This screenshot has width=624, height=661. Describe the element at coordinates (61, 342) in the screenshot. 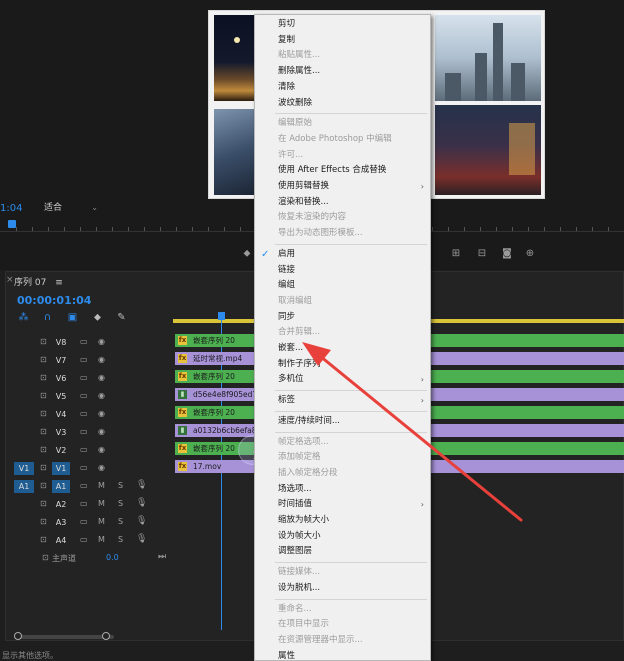

I see `track-name: V8` at that location.